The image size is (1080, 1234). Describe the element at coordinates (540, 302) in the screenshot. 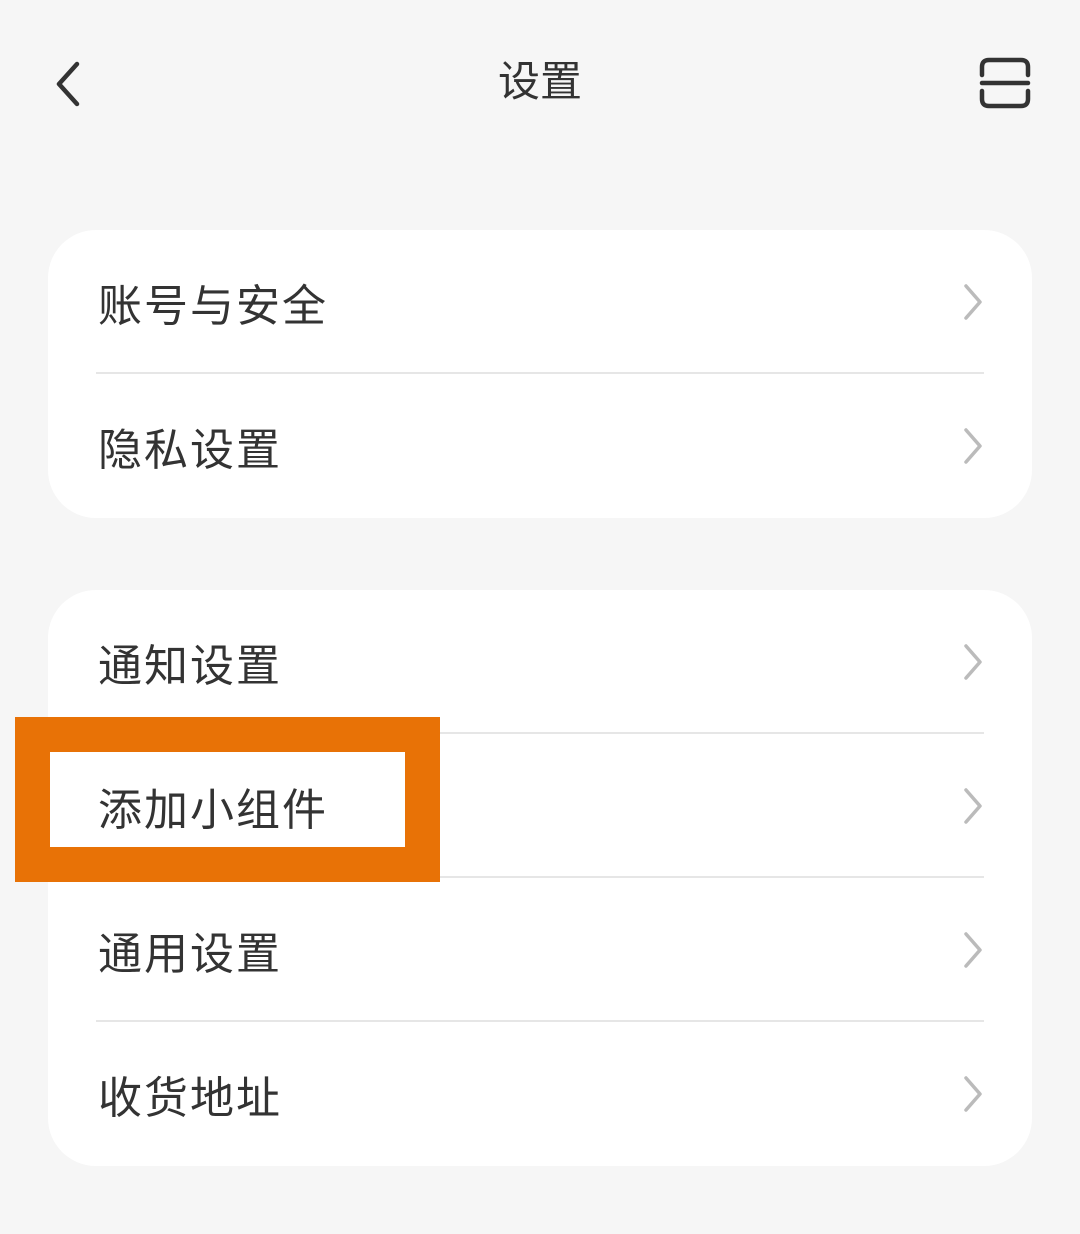

I see `settings-item-account-security: 账号与安全` at that location.